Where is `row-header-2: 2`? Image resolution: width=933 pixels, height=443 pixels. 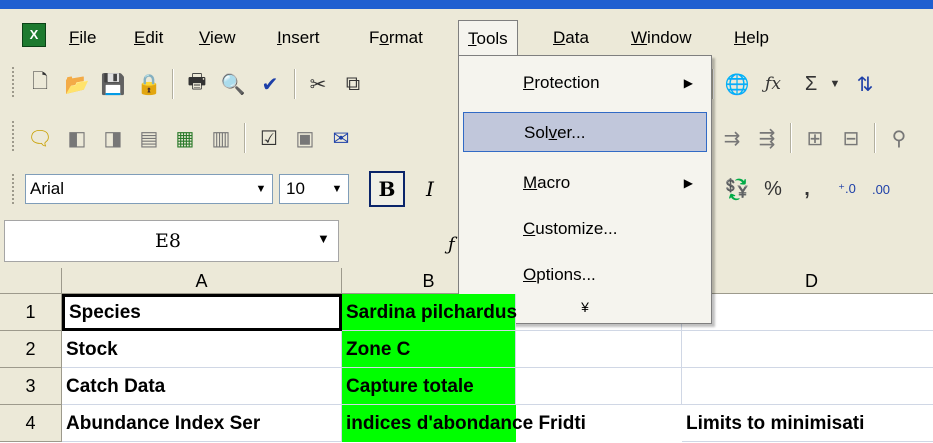 row-header-2: 2 is located at coordinates (31, 349).